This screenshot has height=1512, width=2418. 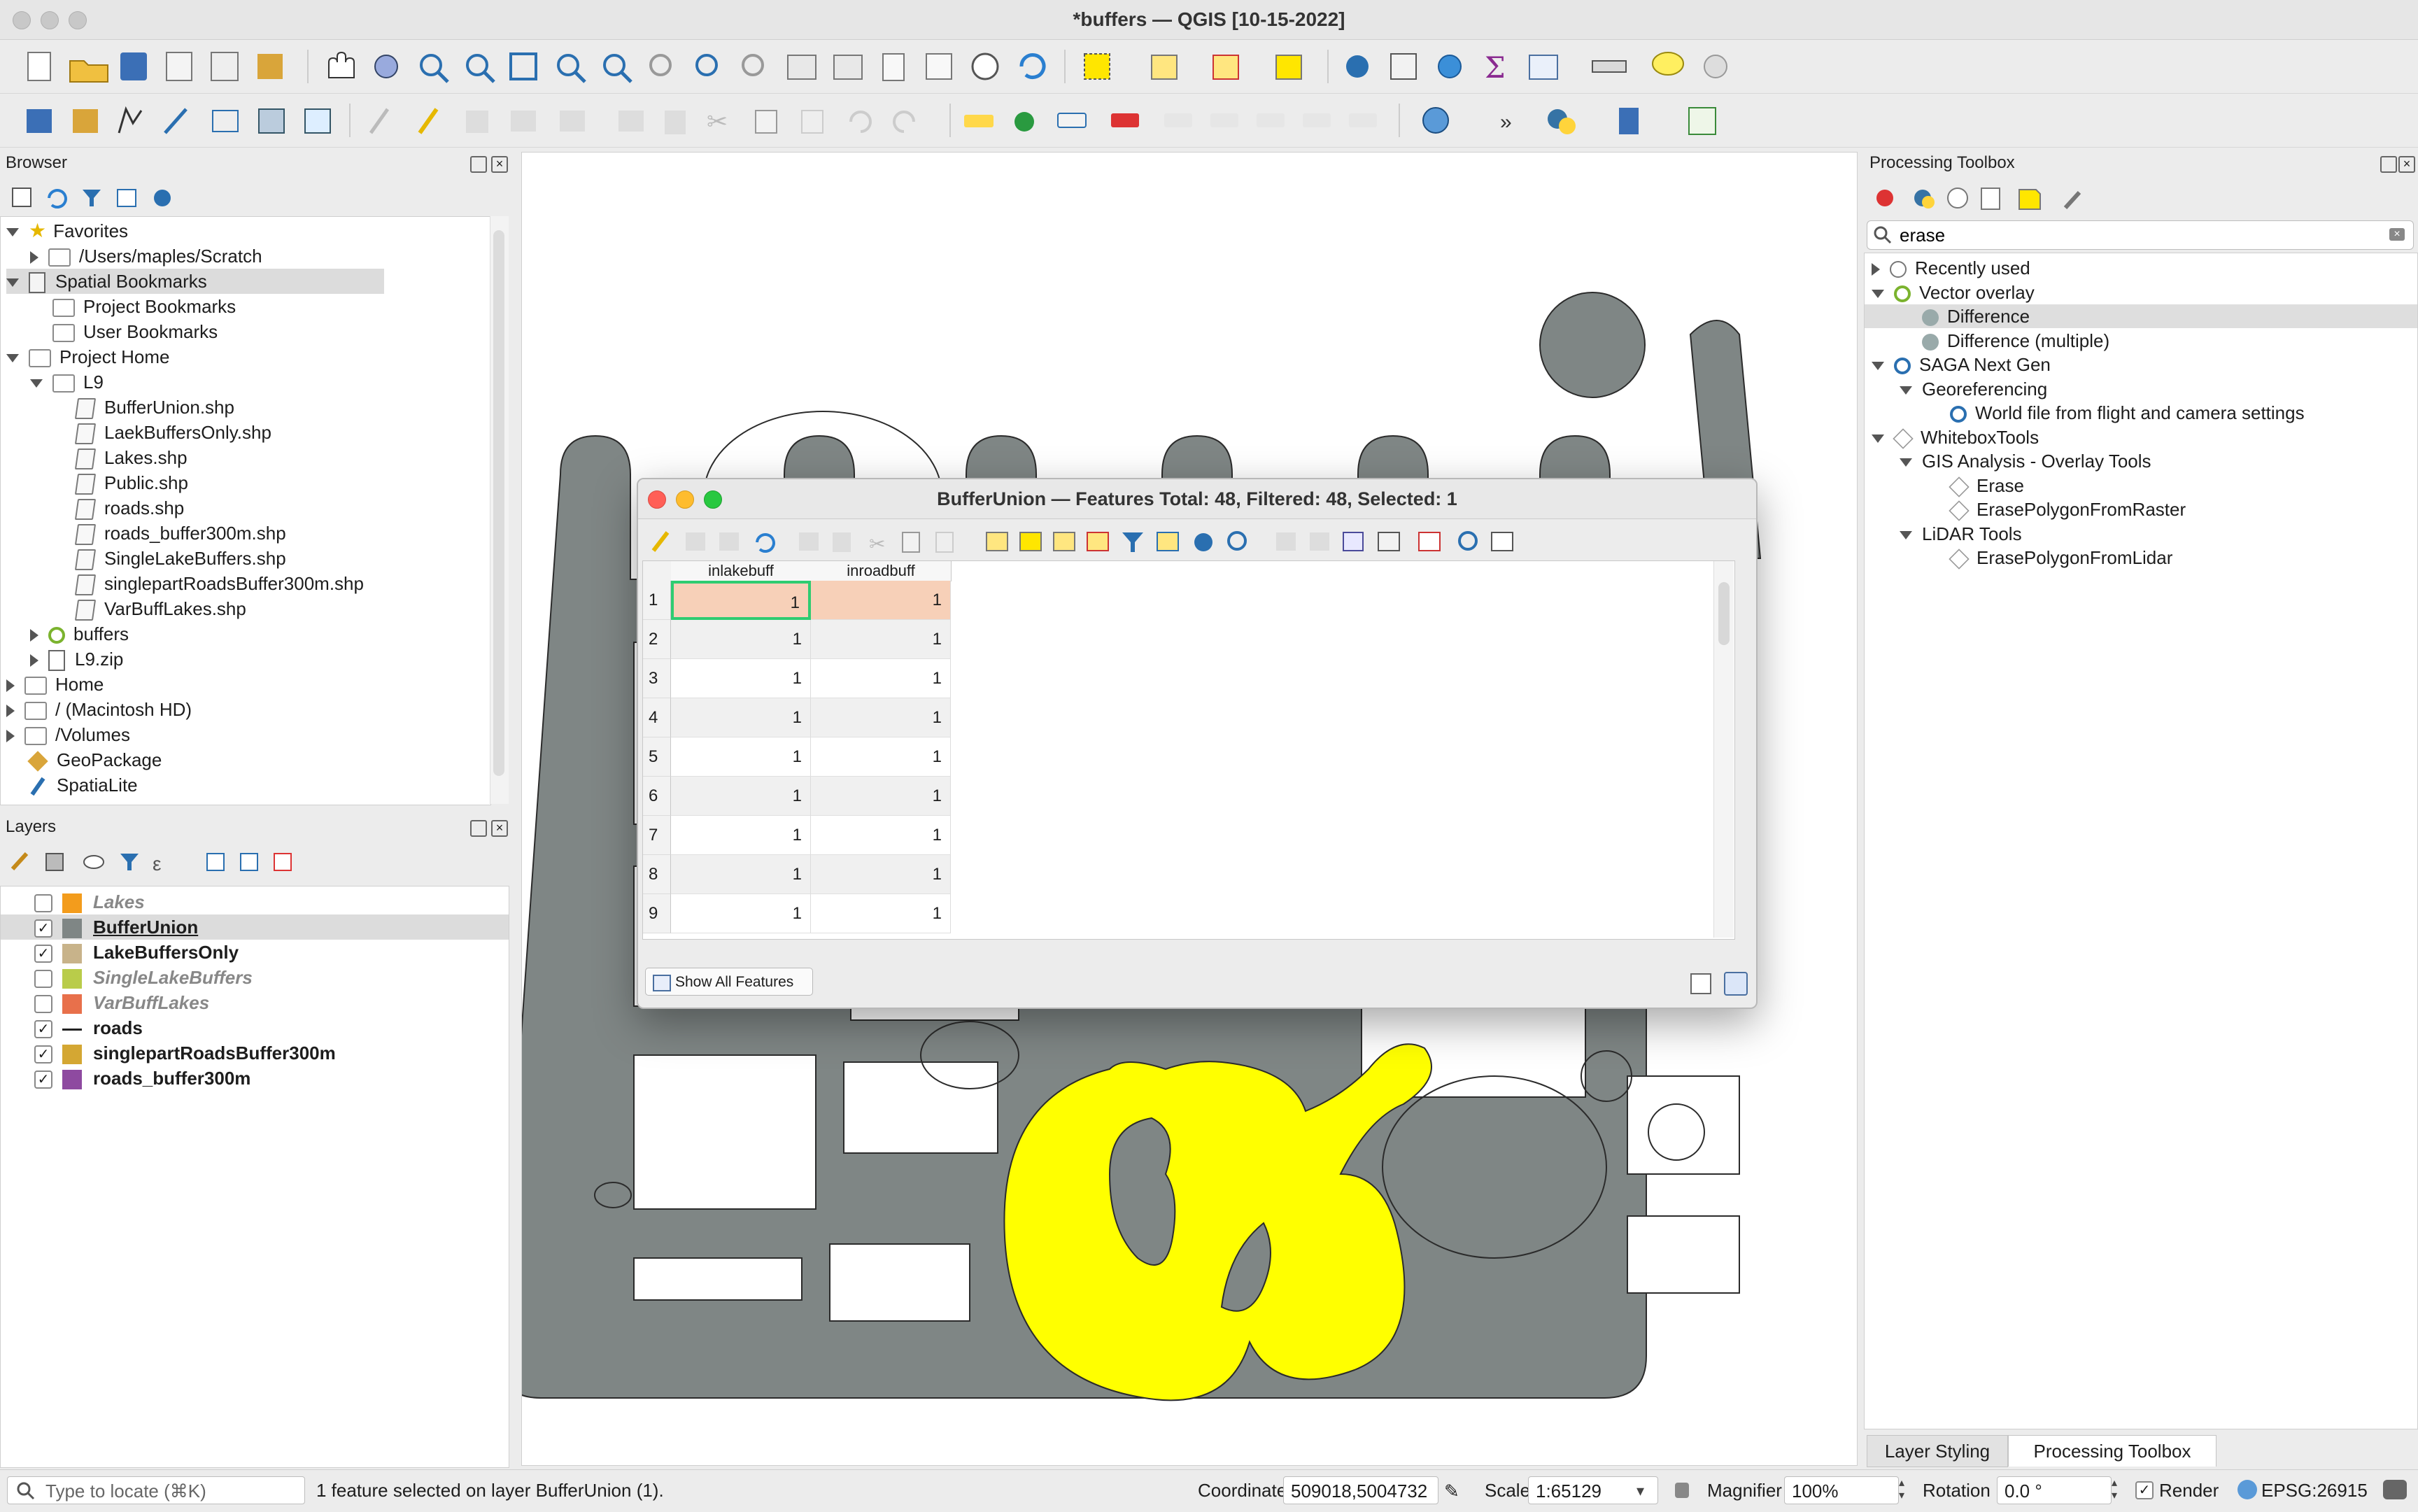 I want to click on render-checkbox: ✓, so click(x=2144, y=1490).